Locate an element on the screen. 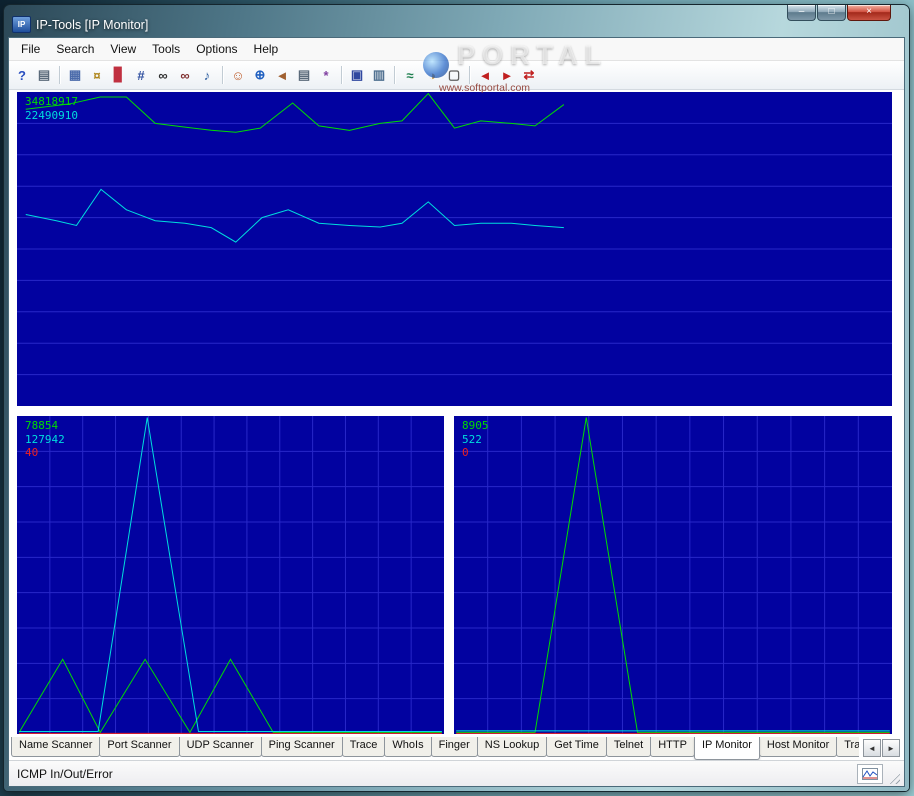 This screenshot has width=914, height=796. title-area: IP IP-Tools [IP Monitor] is located at coordinates (80, 24).